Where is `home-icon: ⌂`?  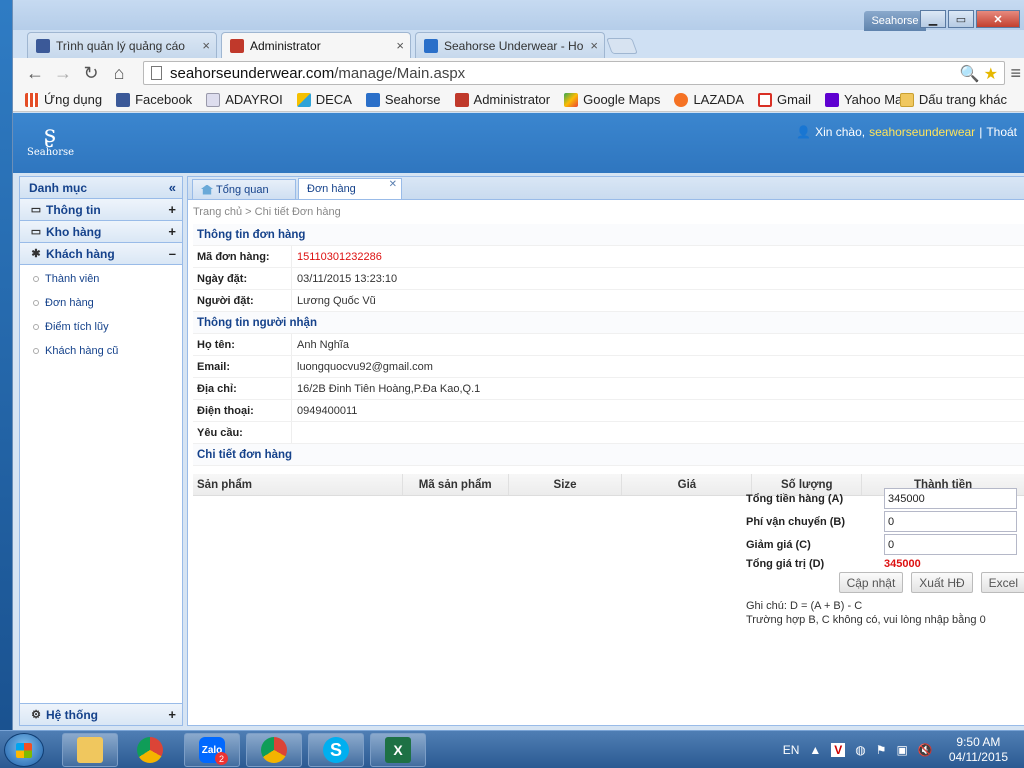 home-icon: ⌂ is located at coordinates (119, 73).